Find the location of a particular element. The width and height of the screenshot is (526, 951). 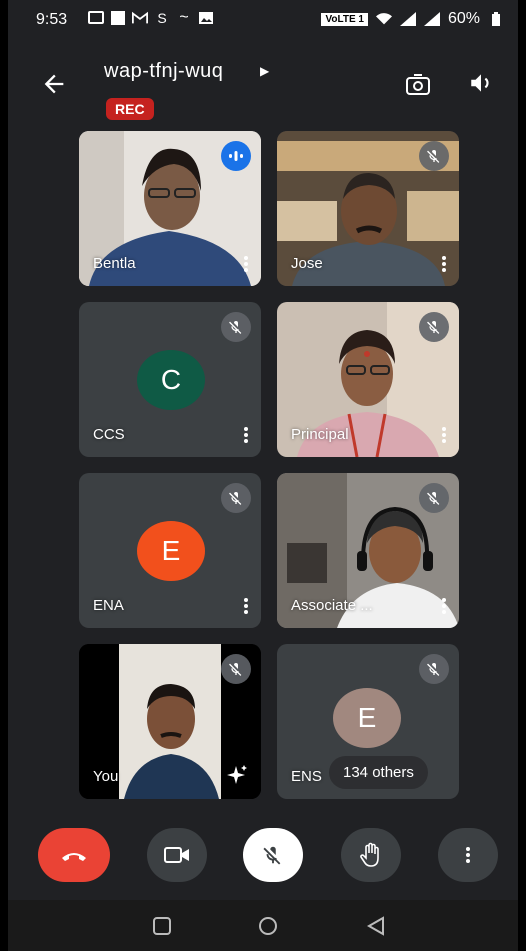

recording-badge: REC is located at coordinates (130, 109).